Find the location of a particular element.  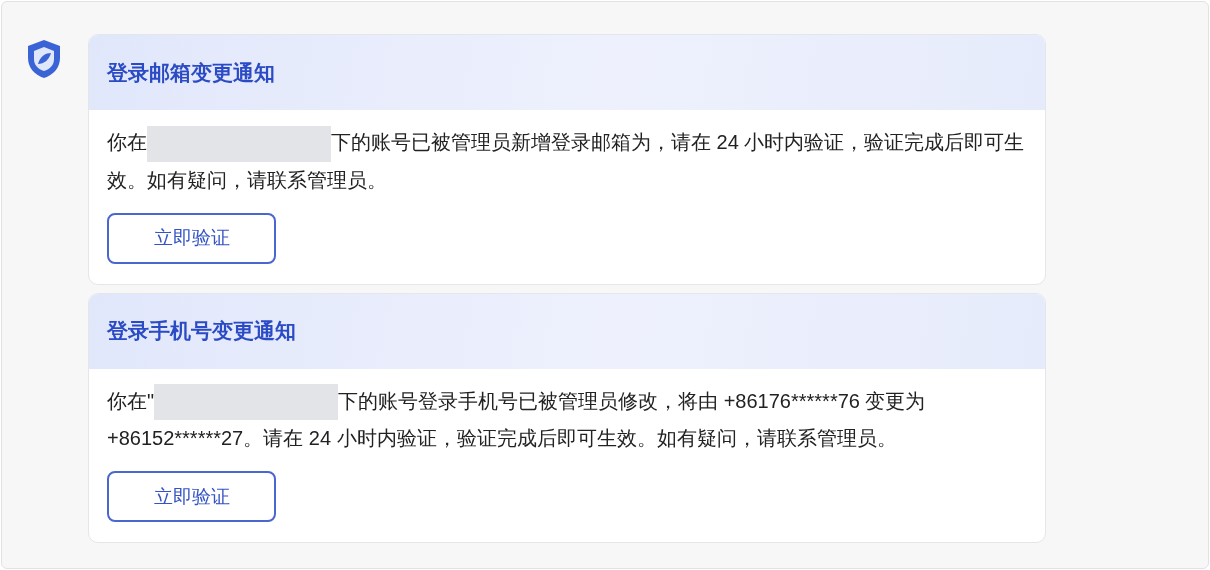

notice-message: 你在" 下的账号登录手机号已被管理员修改，将由 +86176******76 变更为 +86152******27。请在 24 小时内验证，验证完成后即可生效。如有疑问，请联系管理员。 is located at coordinates (567, 420).